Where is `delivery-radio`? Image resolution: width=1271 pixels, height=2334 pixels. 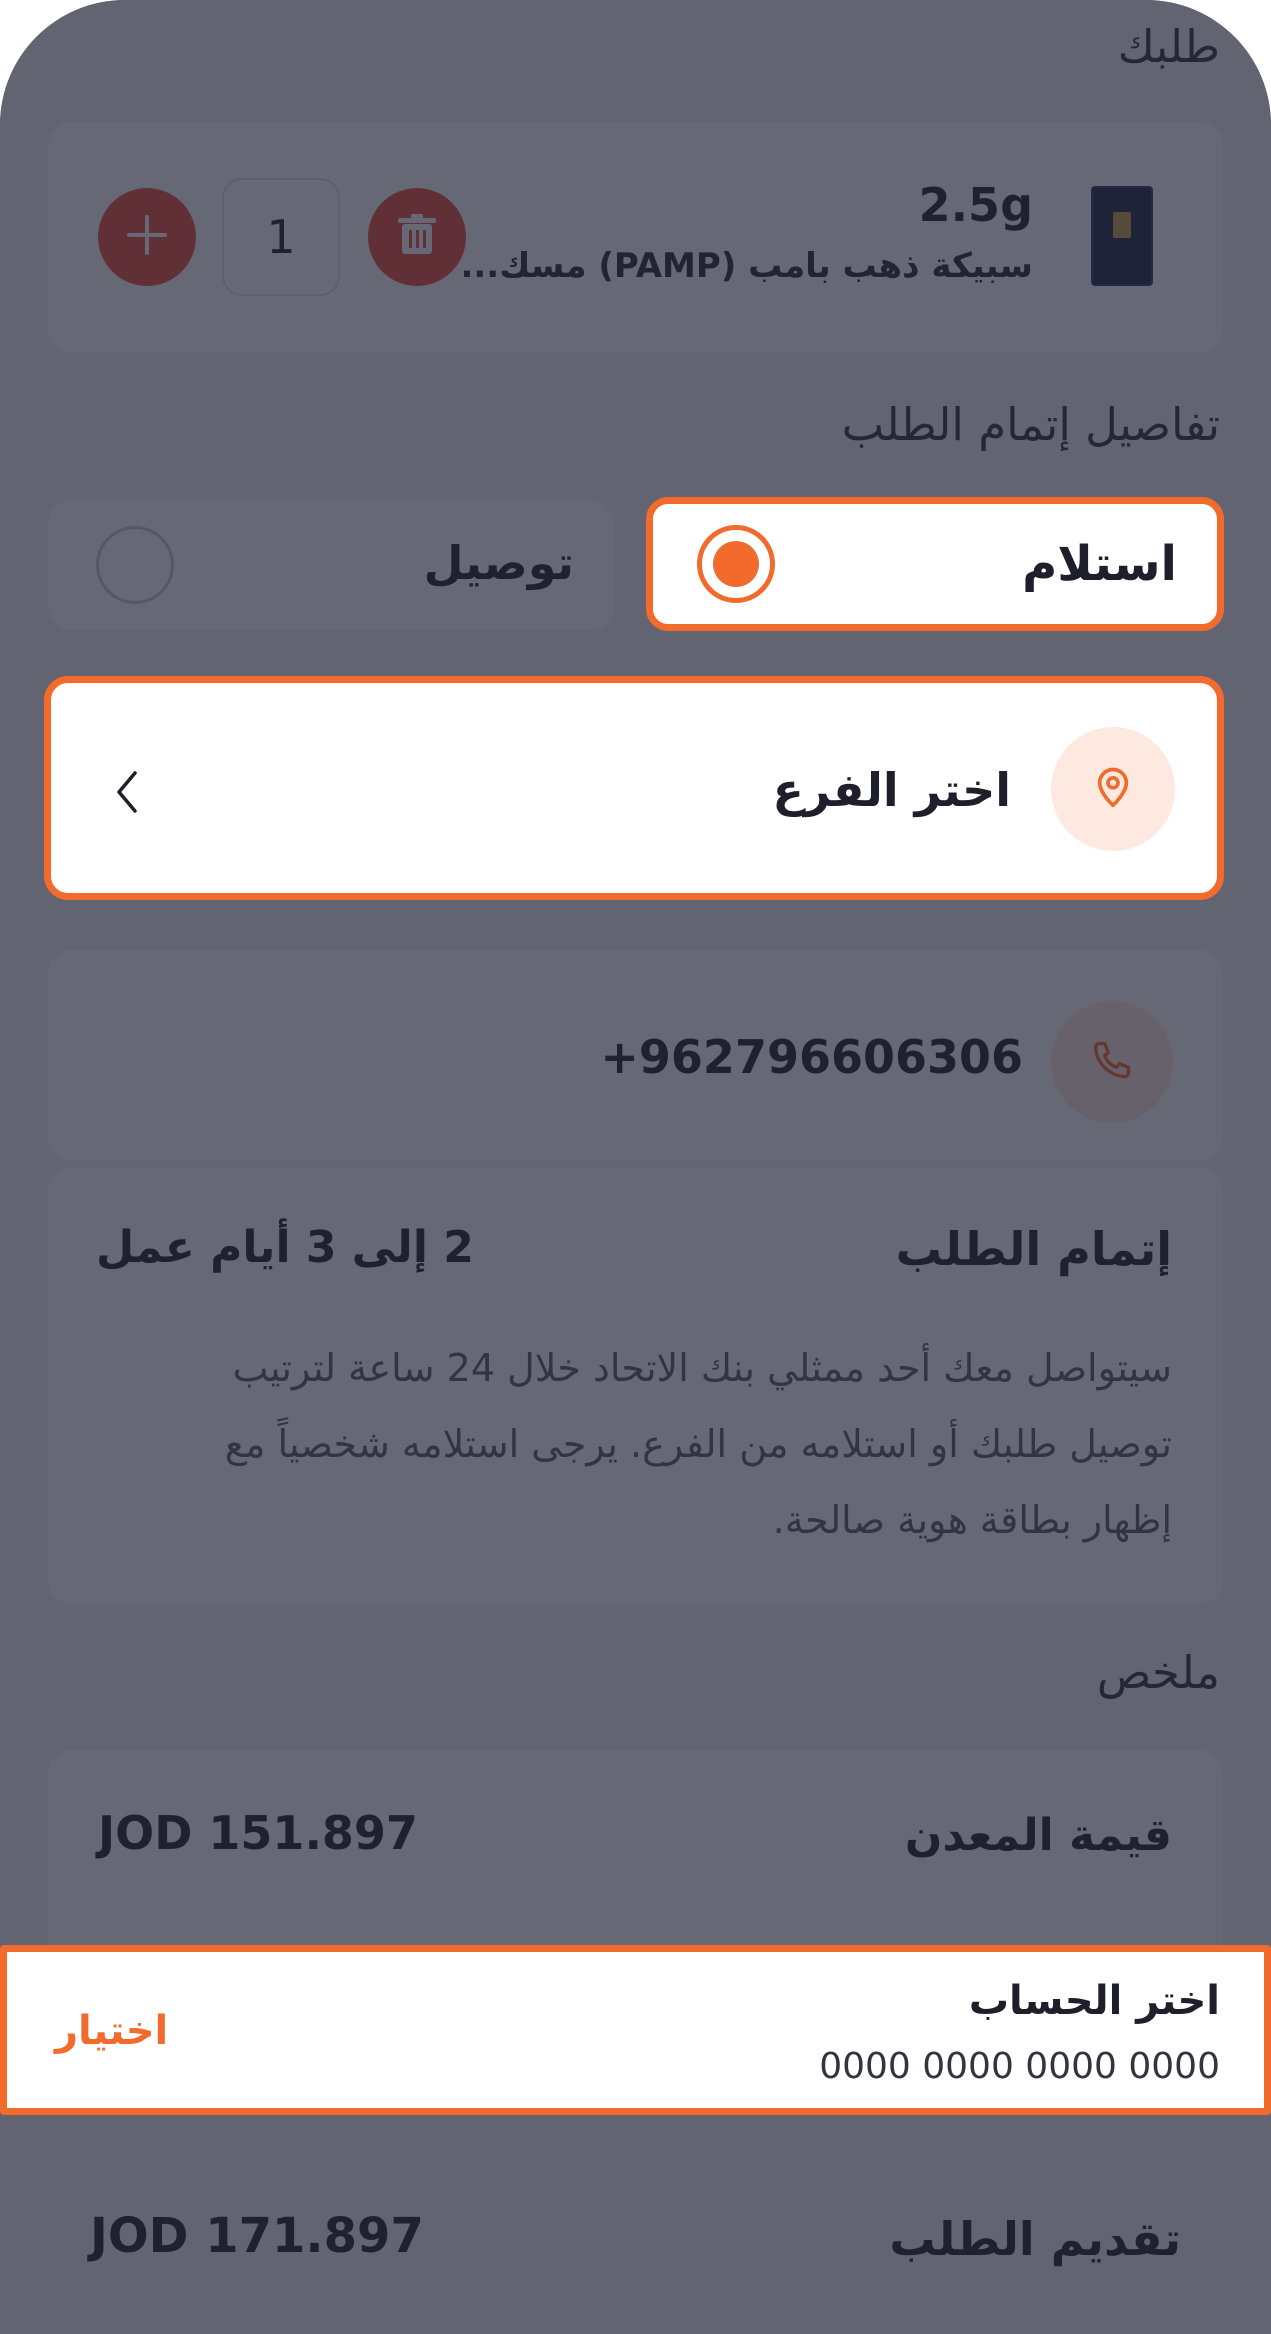
delivery-radio is located at coordinates (135, 565).